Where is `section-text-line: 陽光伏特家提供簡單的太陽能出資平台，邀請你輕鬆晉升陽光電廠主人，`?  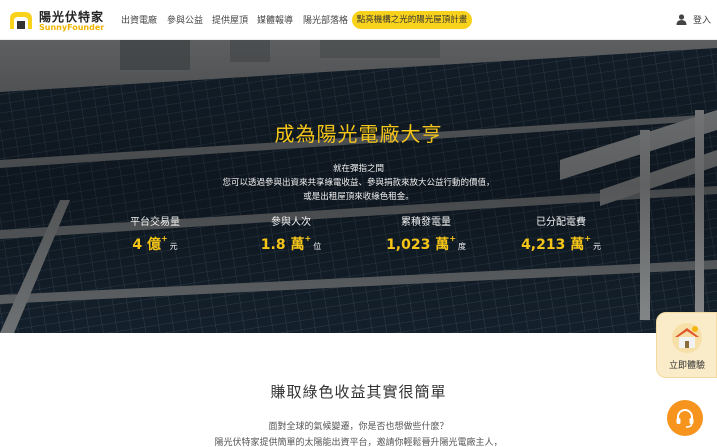
section-text-line: 陽光伏特家提供簡單的太陽能出資平台，邀請你輕鬆晉升陽光電廠主人， is located at coordinates (358, 442).